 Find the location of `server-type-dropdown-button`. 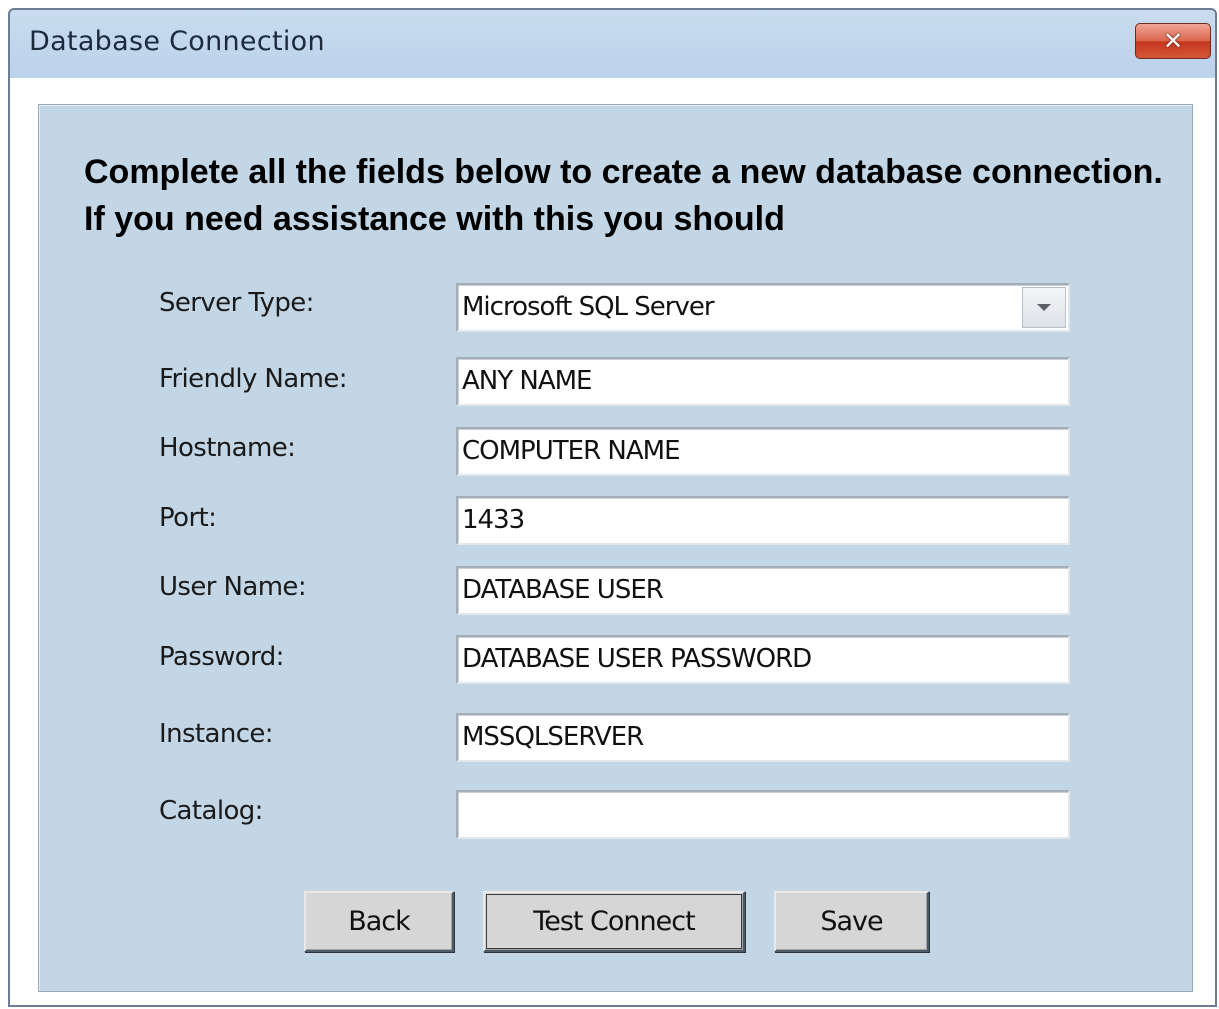

server-type-dropdown-button is located at coordinates (1044, 307).